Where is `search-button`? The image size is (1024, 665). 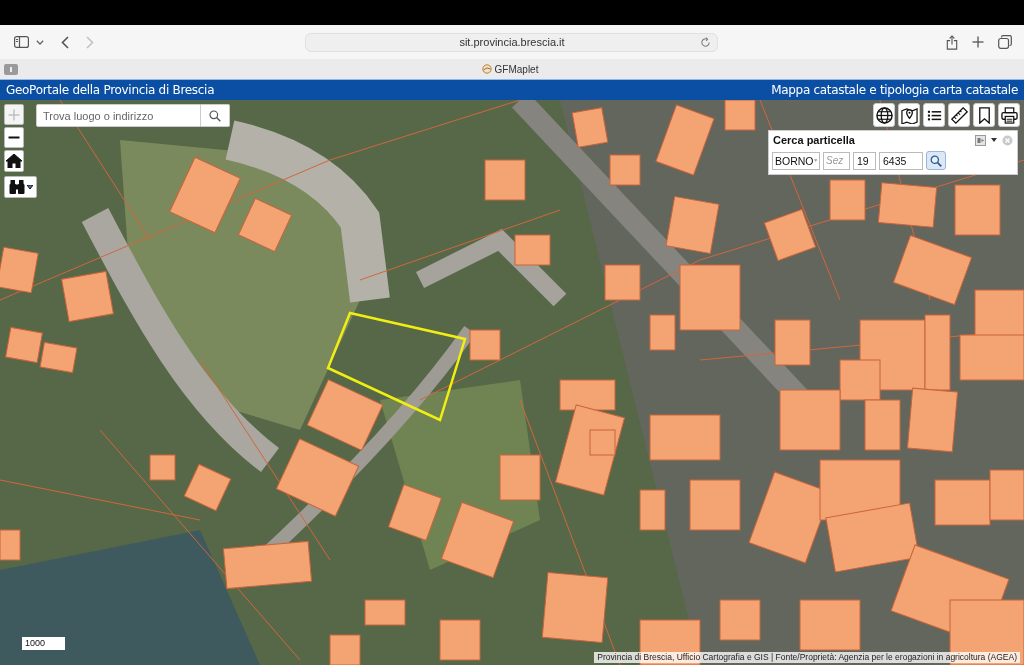 search-button is located at coordinates (215, 115).